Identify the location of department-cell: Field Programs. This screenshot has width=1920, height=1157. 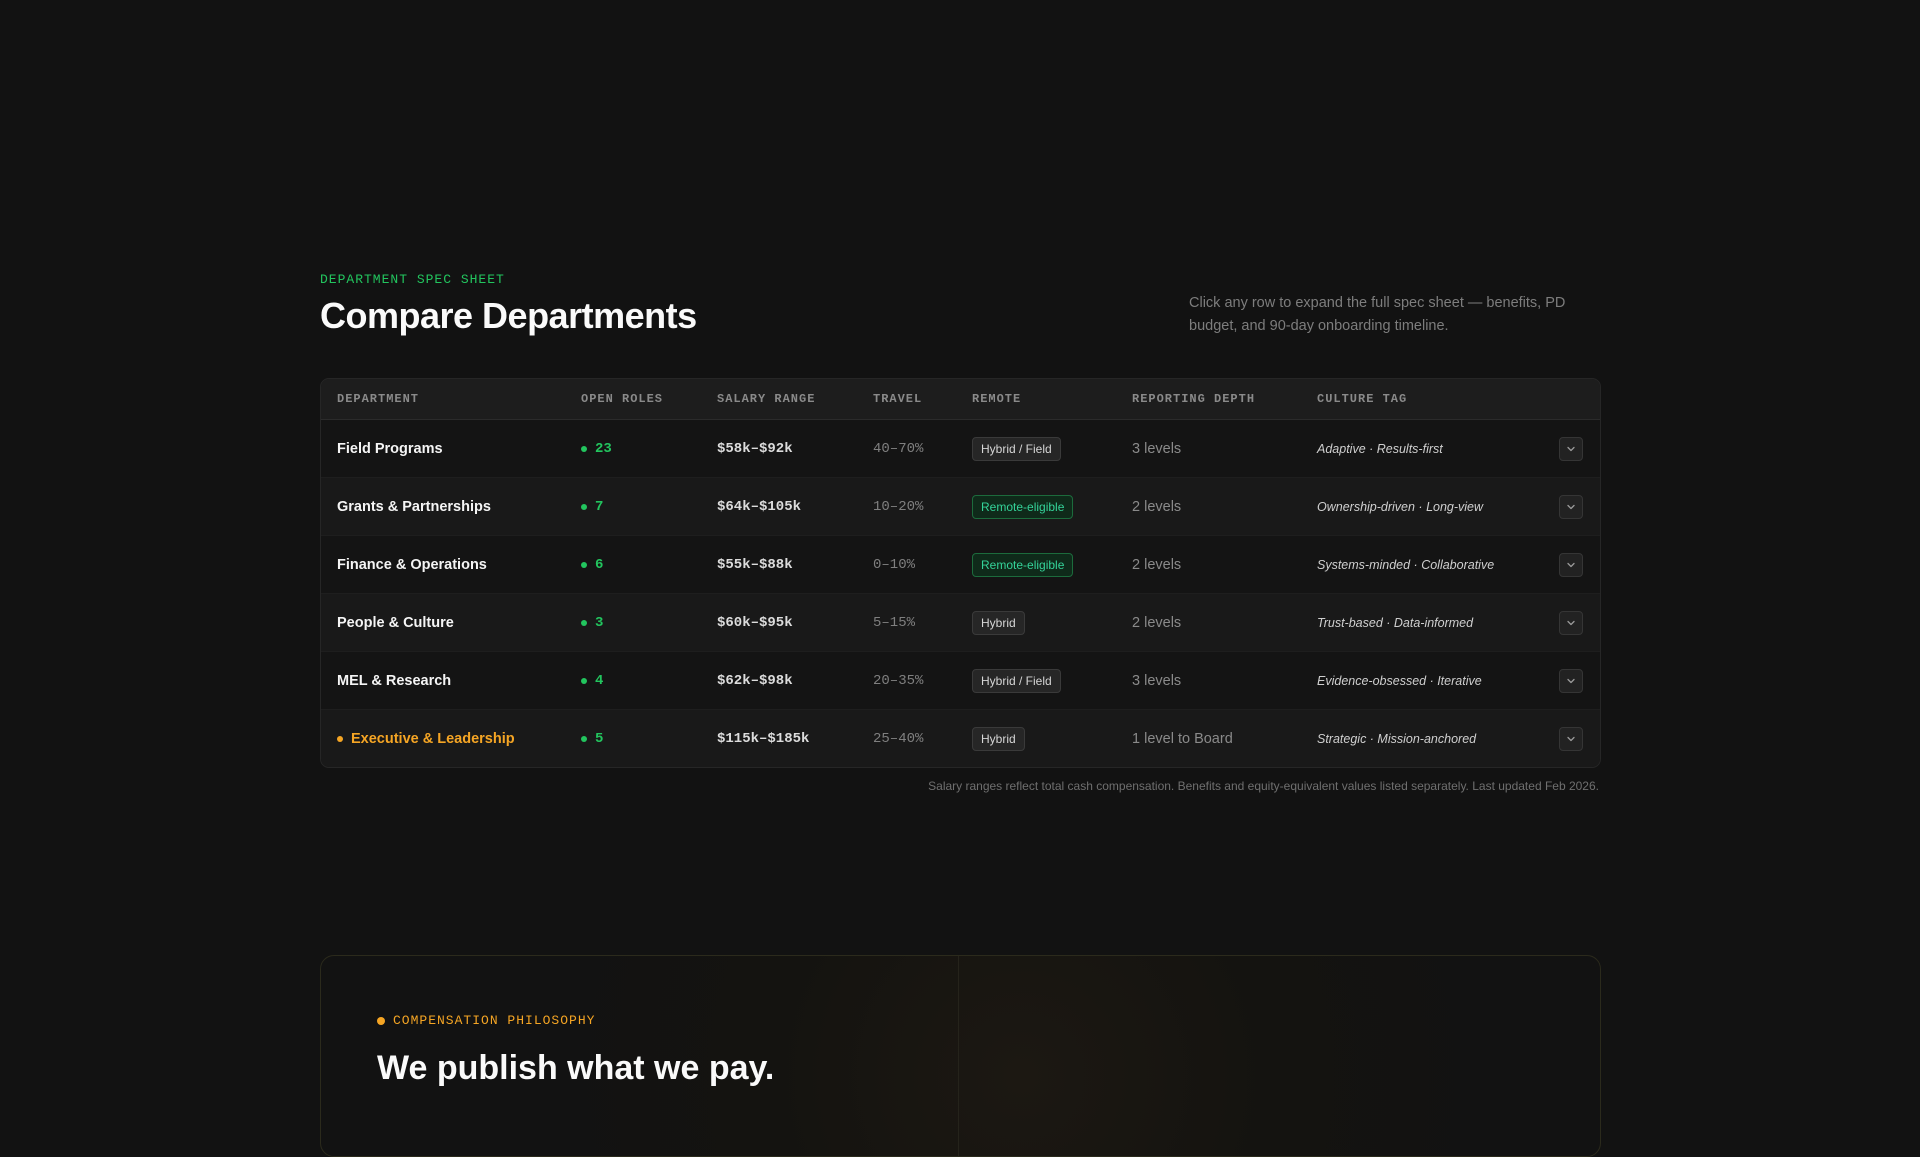
(390, 448).